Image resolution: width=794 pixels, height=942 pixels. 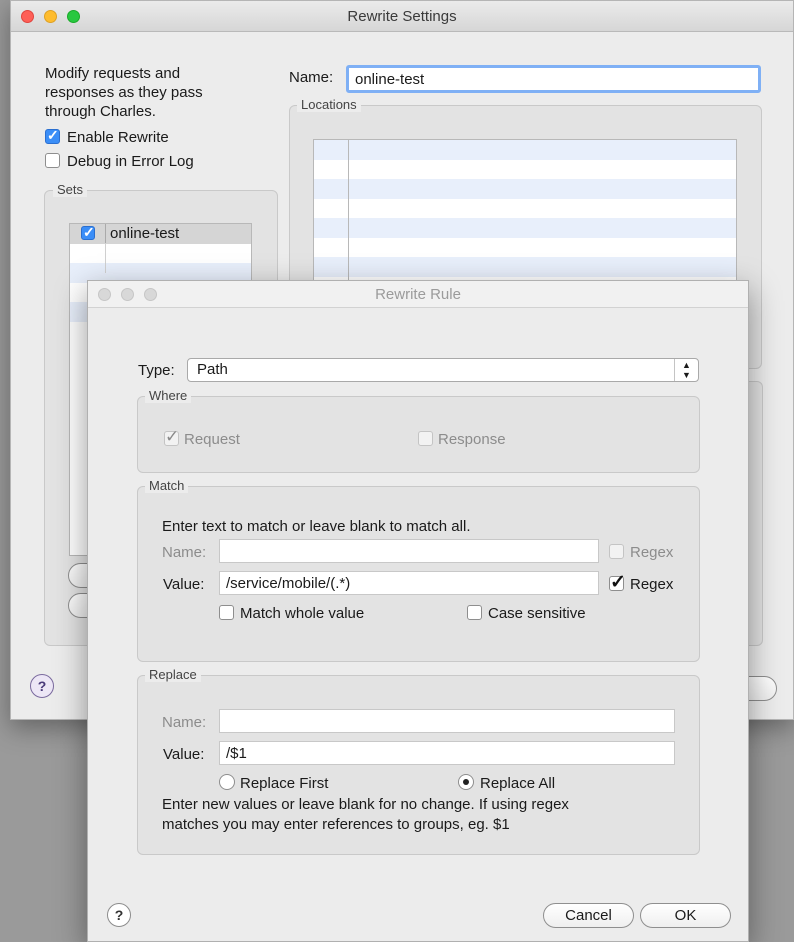 What do you see at coordinates (616, 551) in the screenshot?
I see `match-name-regex-checkbox` at bounding box center [616, 551].